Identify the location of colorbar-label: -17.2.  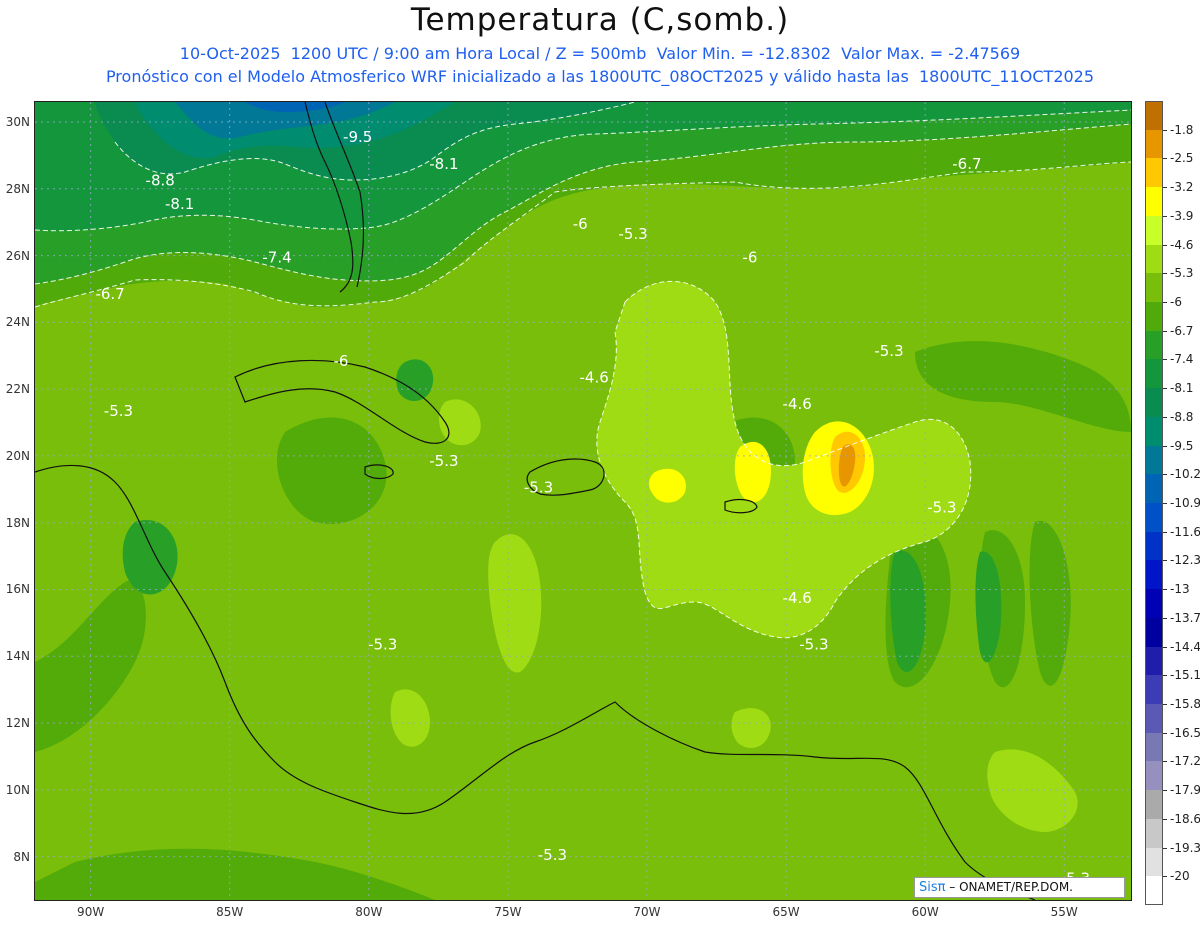
(1185, 761).